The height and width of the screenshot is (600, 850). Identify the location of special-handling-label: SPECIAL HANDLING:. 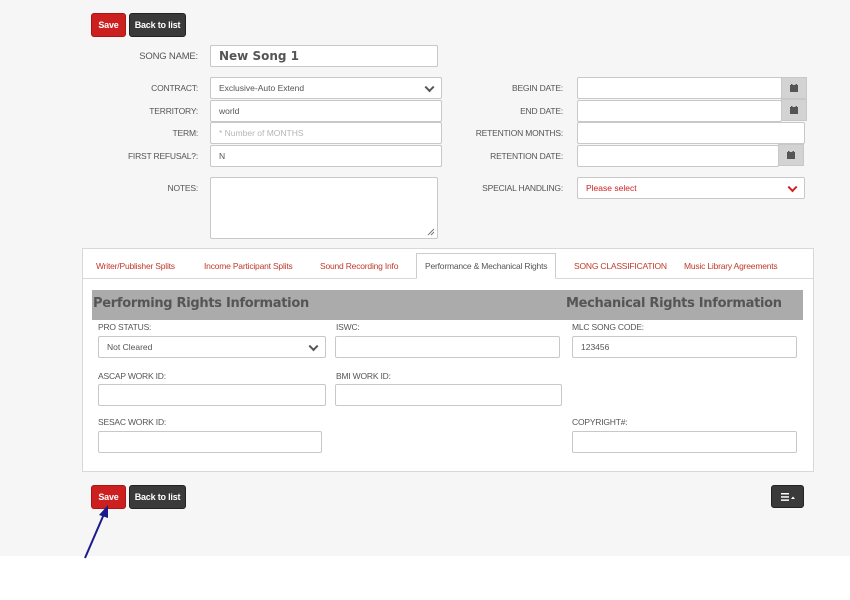
(522, 188).